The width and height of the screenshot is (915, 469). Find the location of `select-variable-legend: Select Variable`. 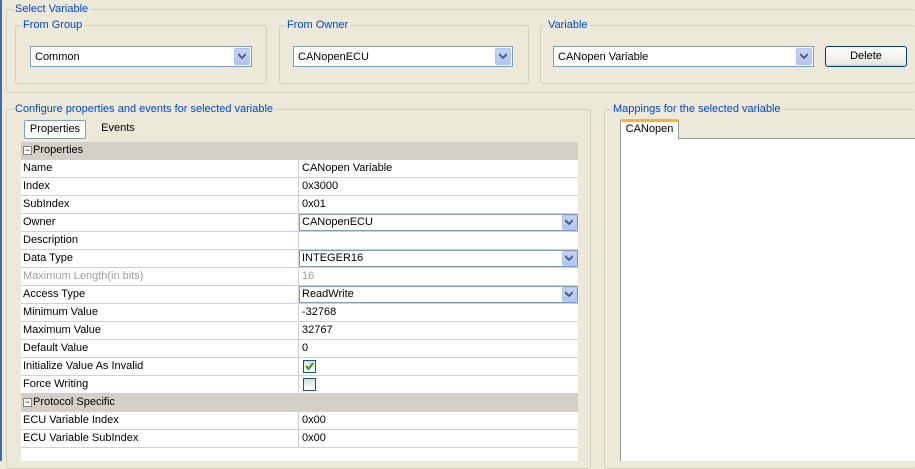

select-variable-legend: Select Variable is located at coordinates (52, 9).